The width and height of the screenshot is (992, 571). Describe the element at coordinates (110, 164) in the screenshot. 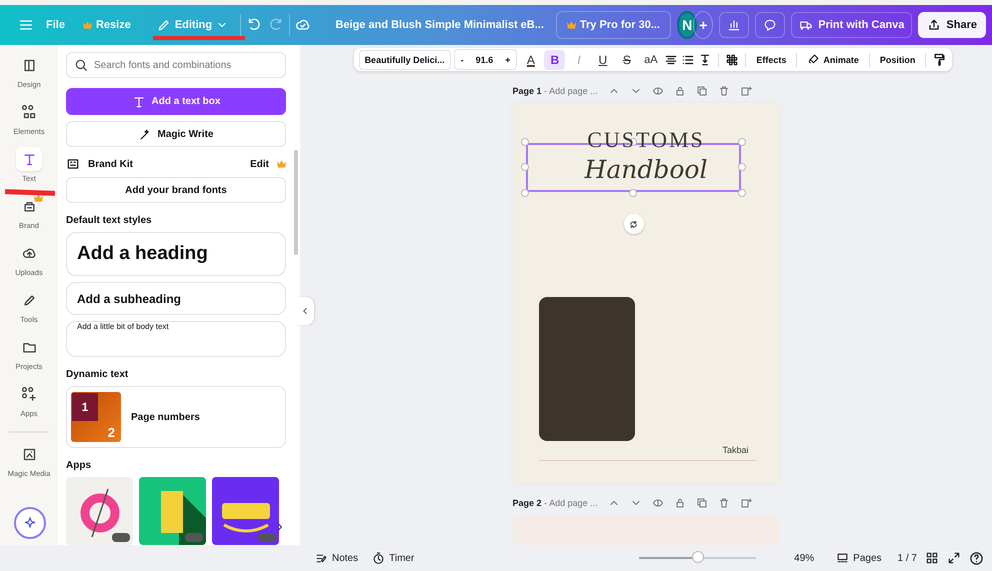

I see `brand-kit-title: Brand Kit` at that location.